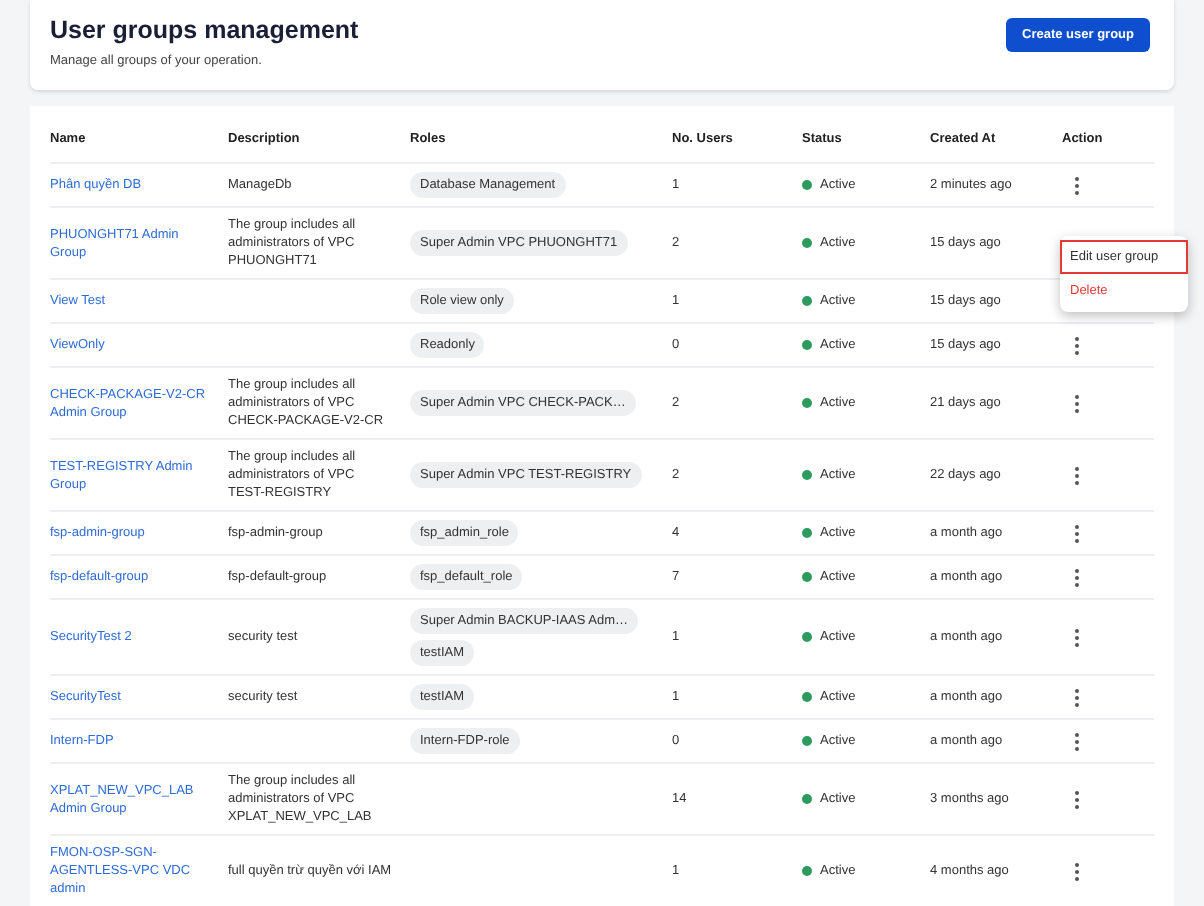  I want to click on page-title: User groups management, so click(204, 31).